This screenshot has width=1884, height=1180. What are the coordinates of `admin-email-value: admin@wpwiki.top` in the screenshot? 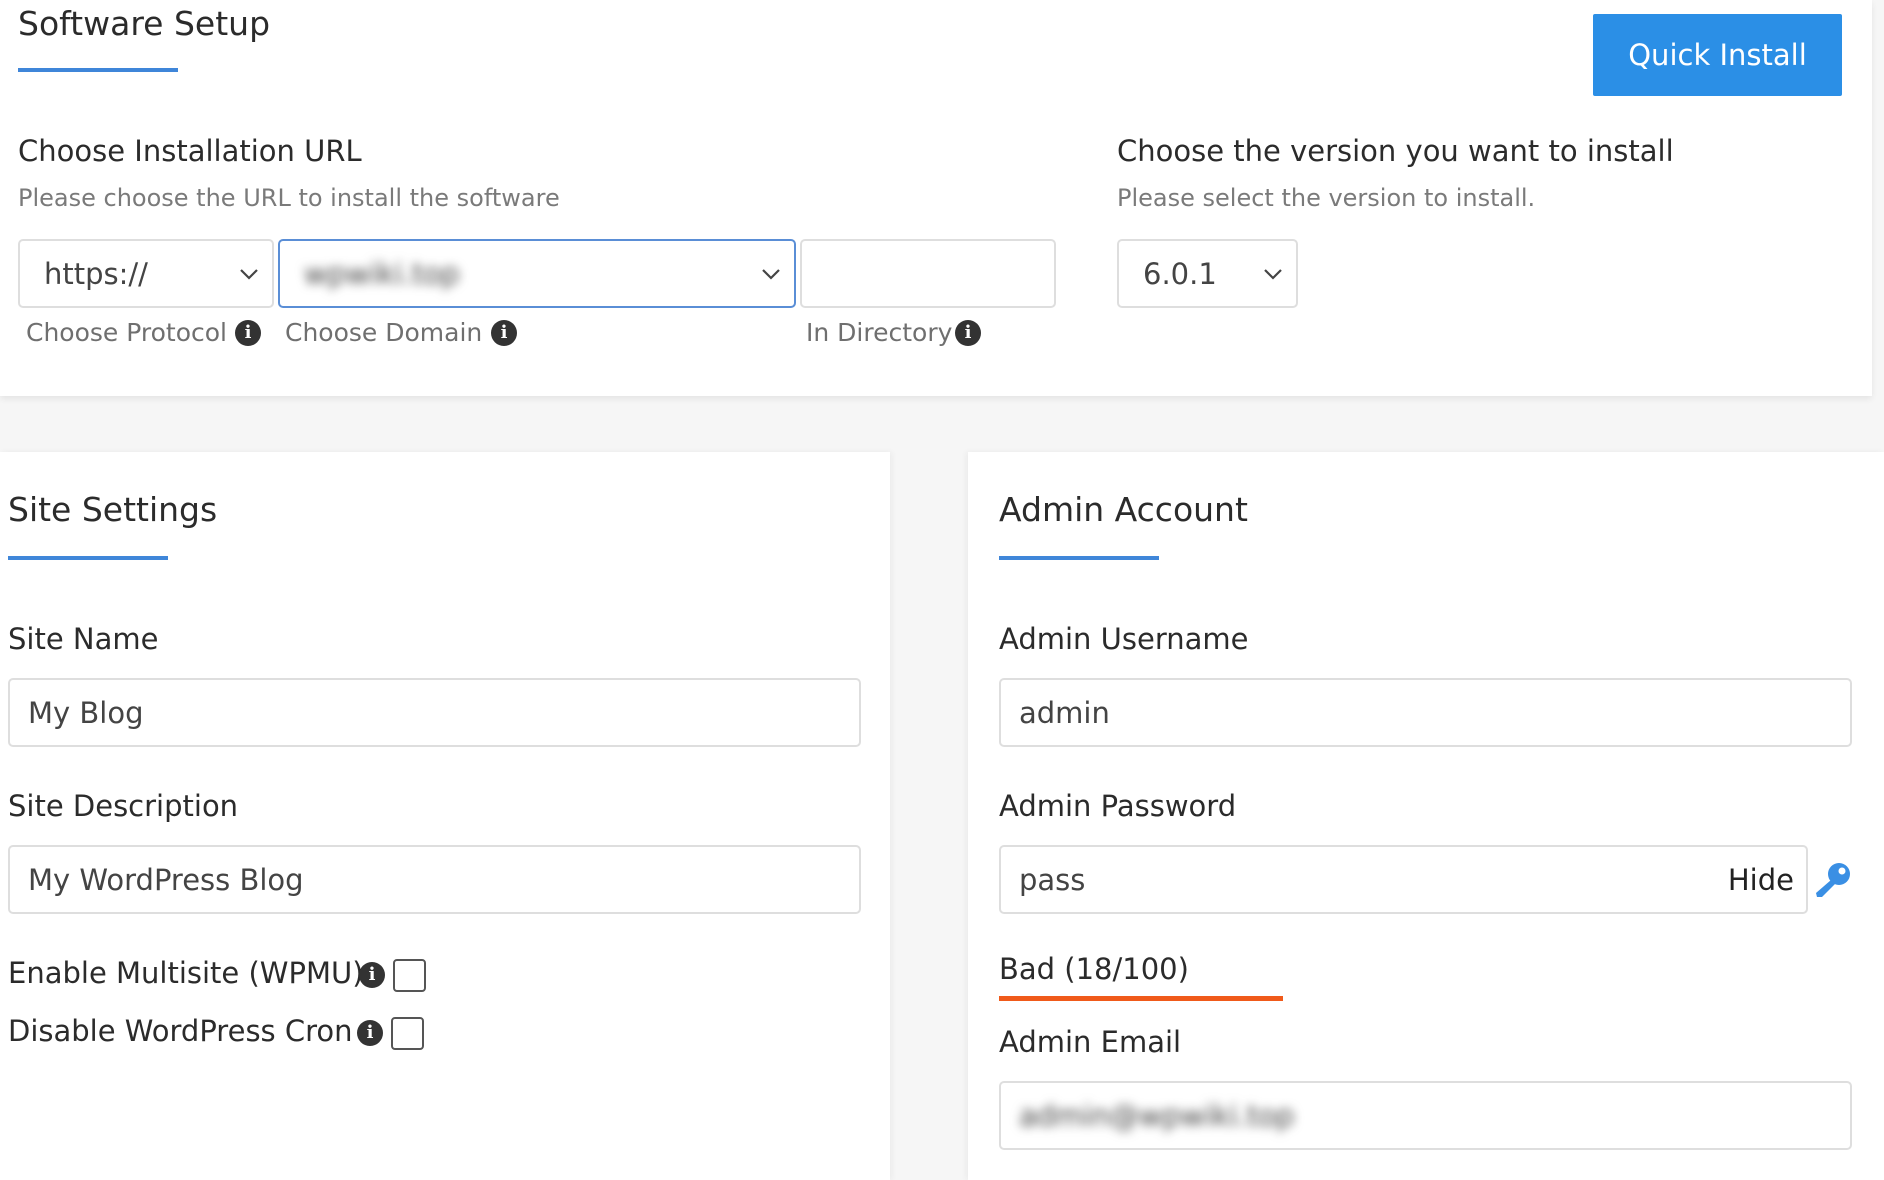 It's located at (1157, 1115).